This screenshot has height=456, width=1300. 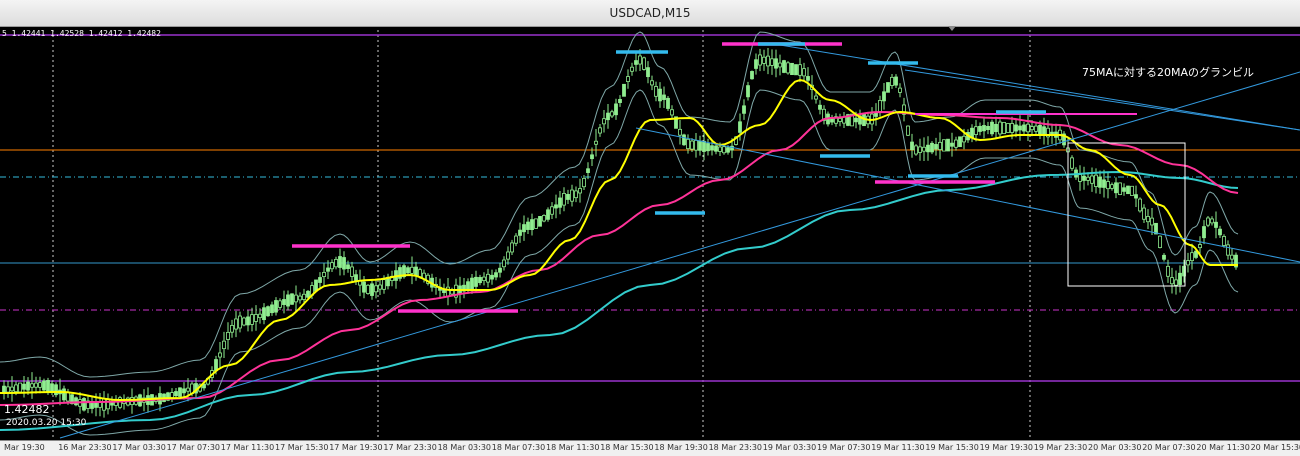 I want to click on time-axis-tick: Mar 19:30, so click(x=24, y=447).